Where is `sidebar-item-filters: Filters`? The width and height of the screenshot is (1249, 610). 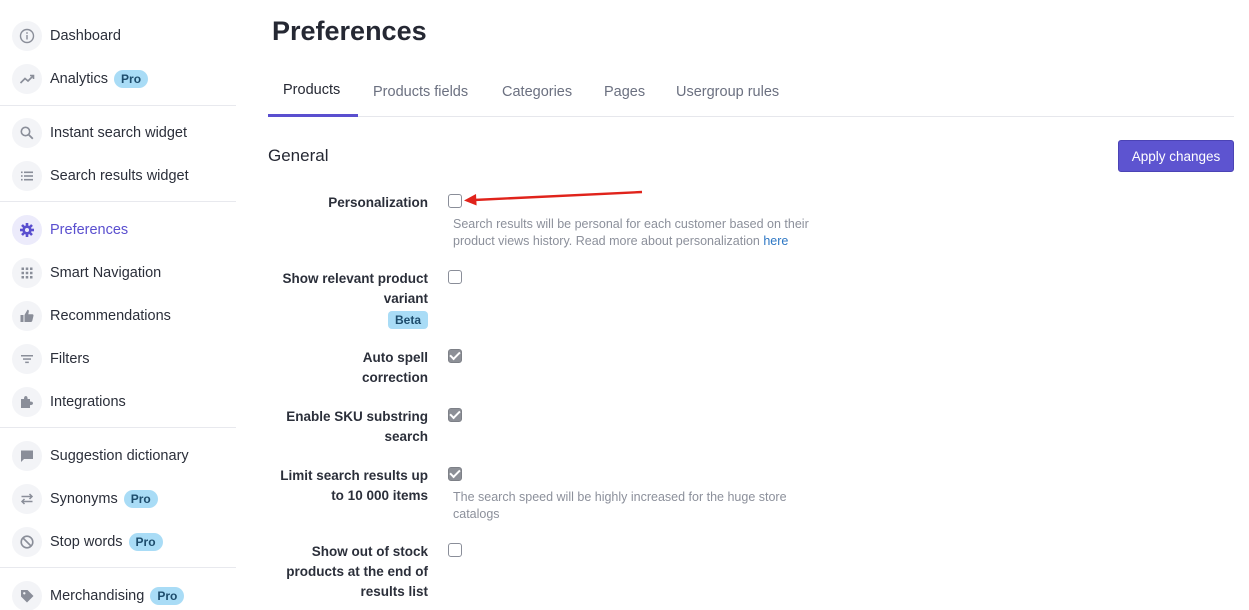 sidebar-item-filters: Filters is located at coordinates (50, 359).